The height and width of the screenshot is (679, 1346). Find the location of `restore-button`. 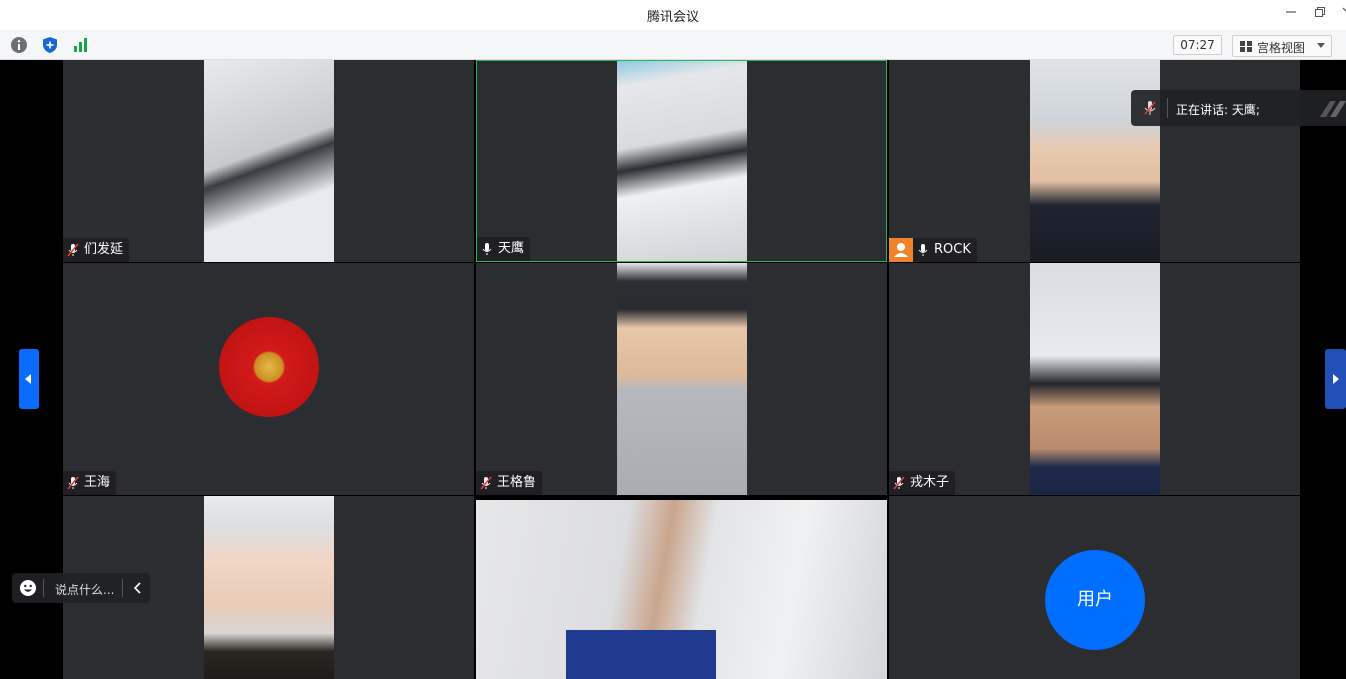

restore-button is located at coordinates (1320, 15).